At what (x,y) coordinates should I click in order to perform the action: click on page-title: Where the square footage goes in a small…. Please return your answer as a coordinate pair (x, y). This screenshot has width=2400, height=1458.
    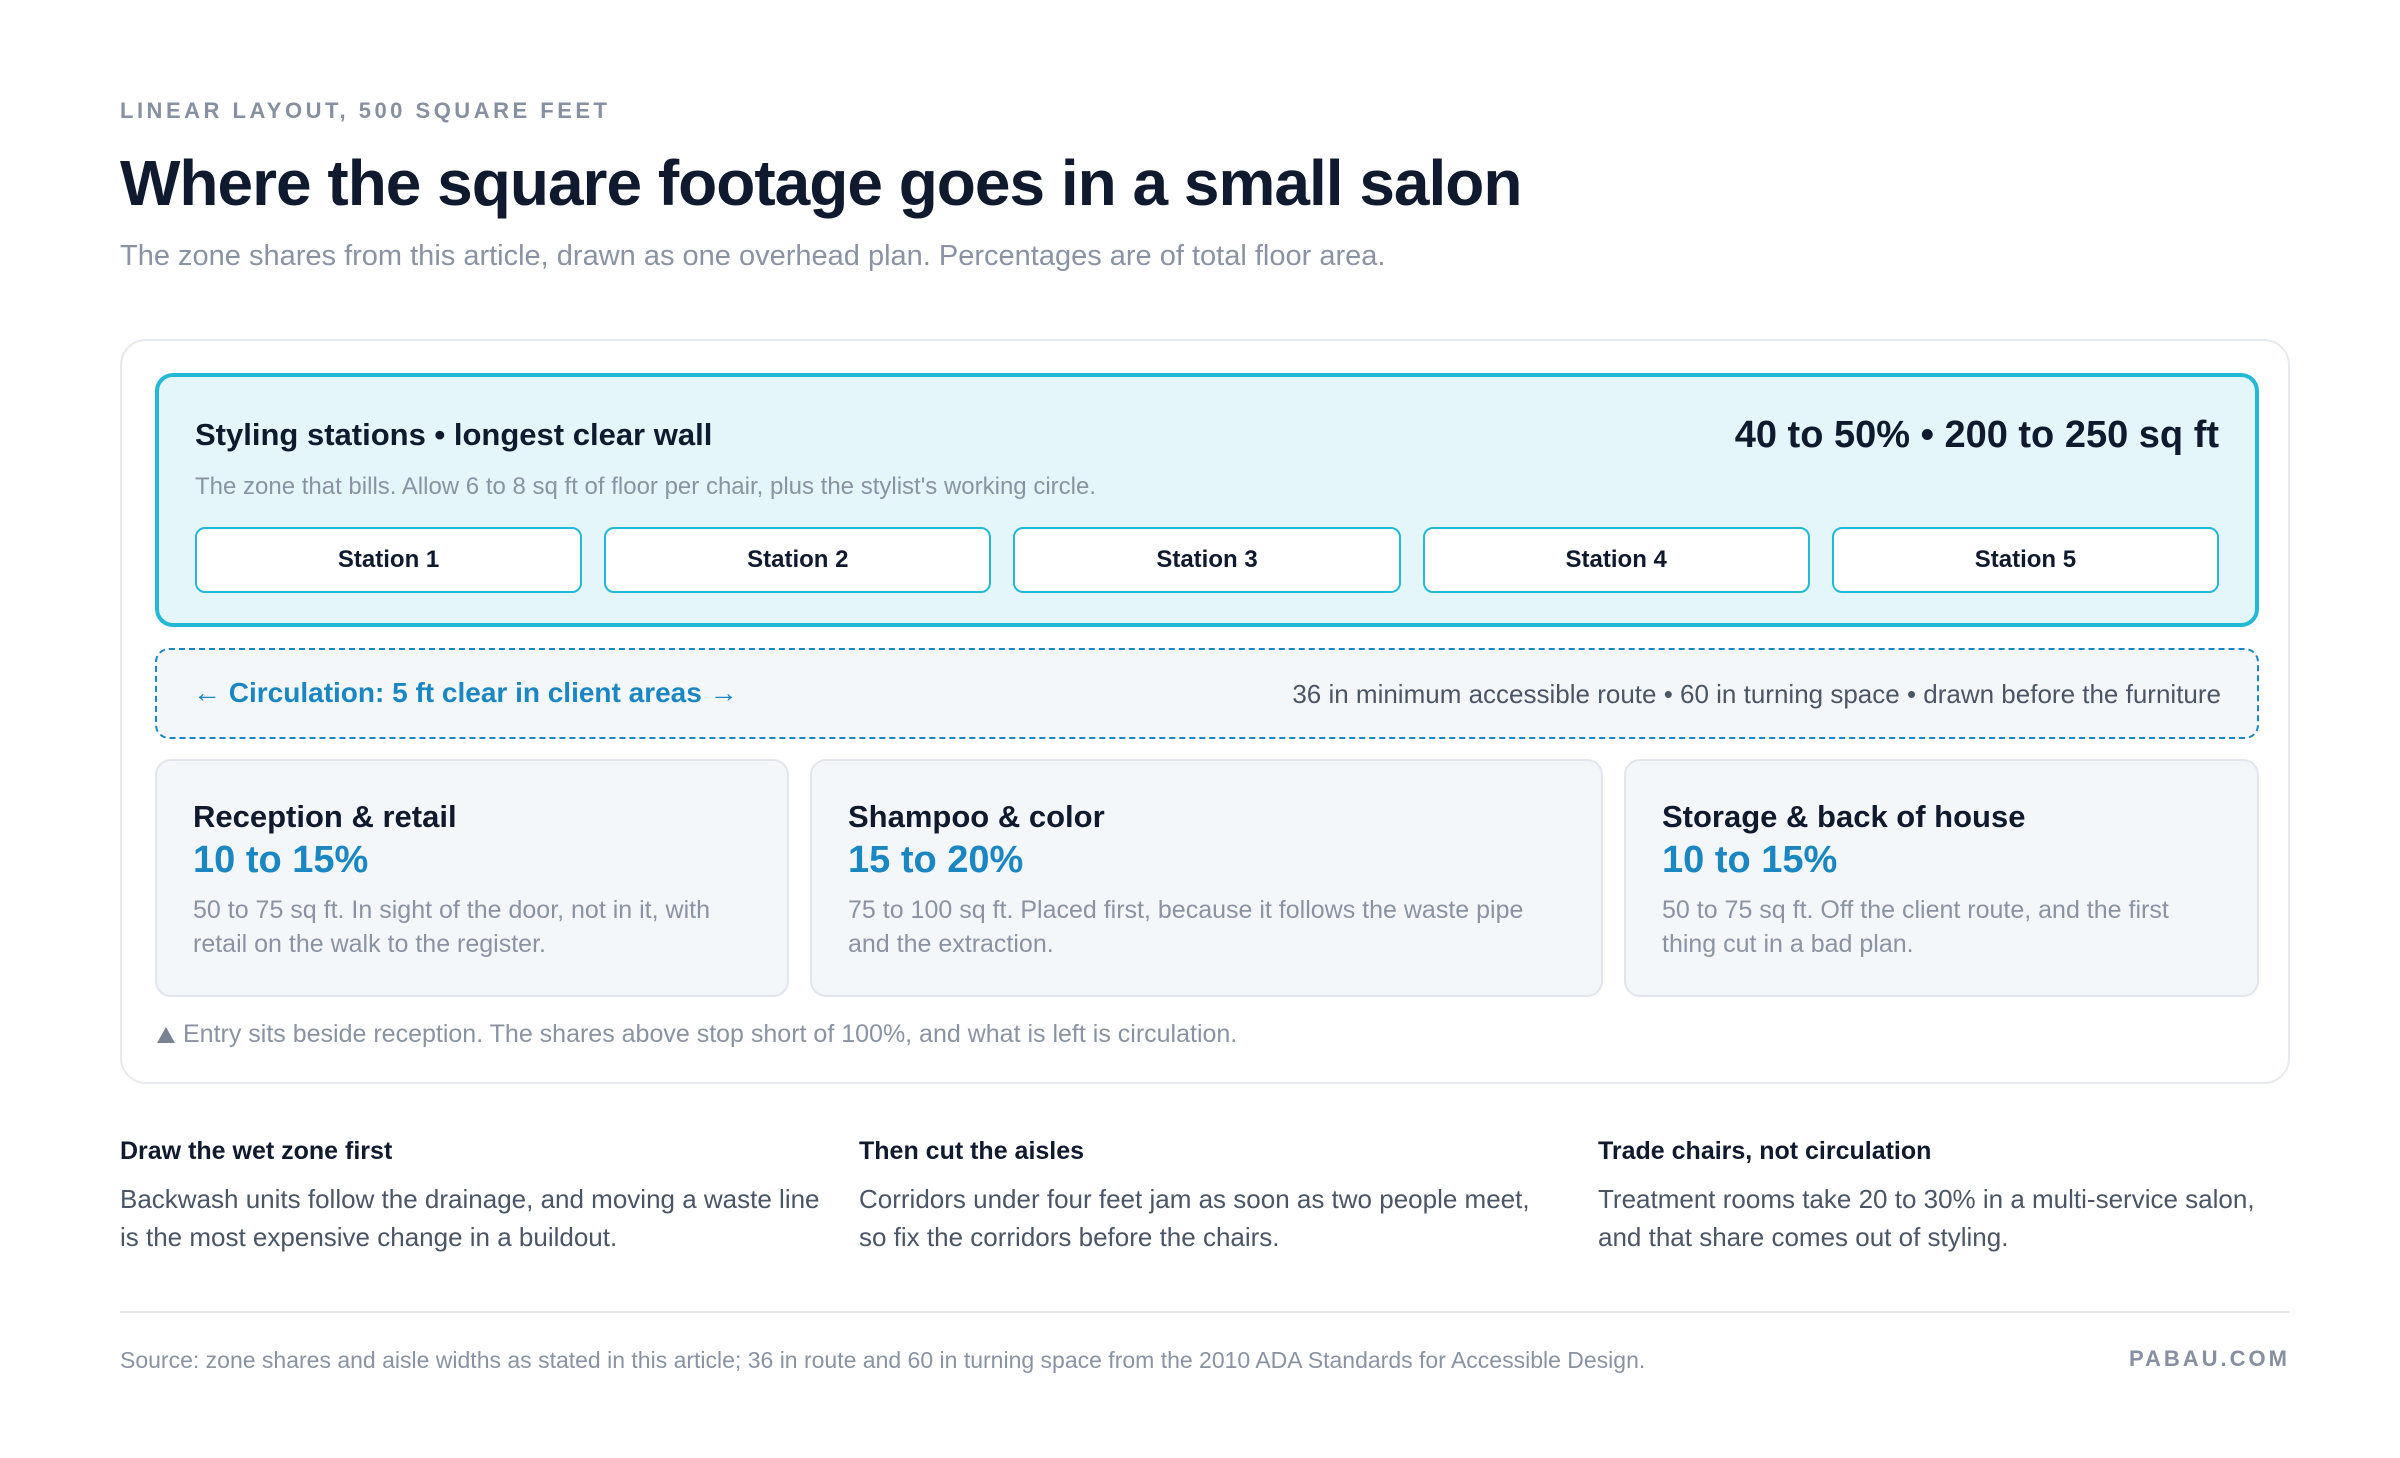
    Looking at the image, I should click on (821, 183).